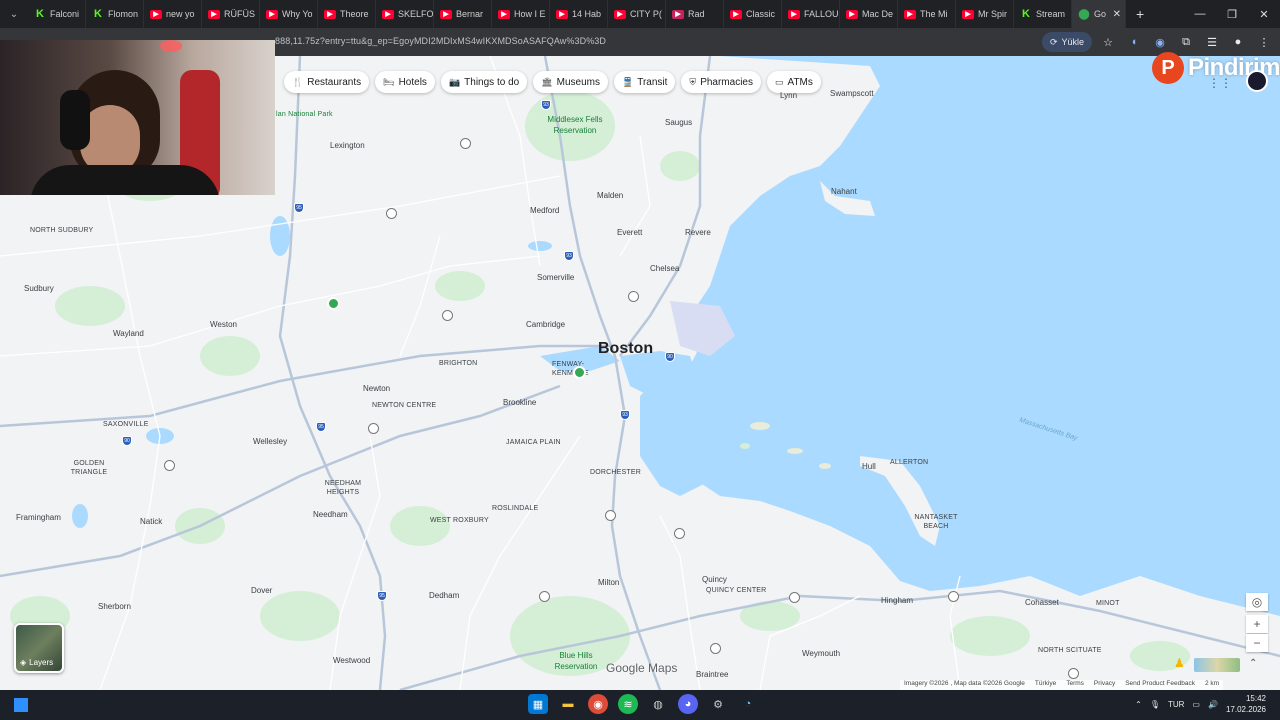 The image size is (1280, 720). I want to click on obs-icon: ◍, so click(658, 704).